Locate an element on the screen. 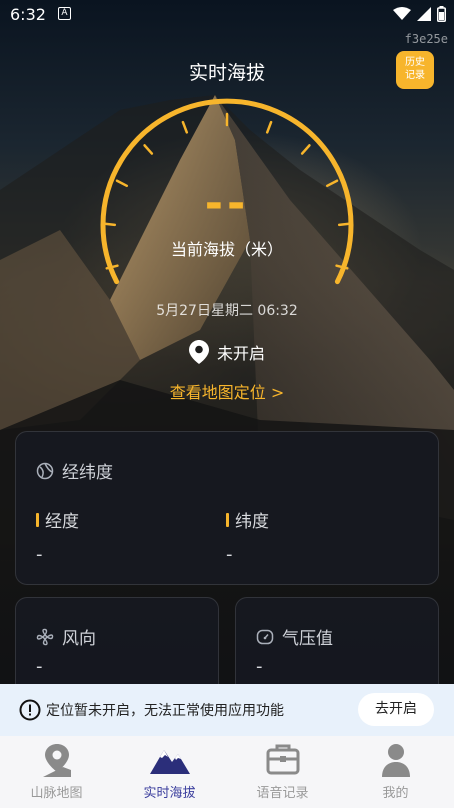 This screenshot has height=808, width=454. latitude-label: 纬度 is located at coordinates (247, 519).